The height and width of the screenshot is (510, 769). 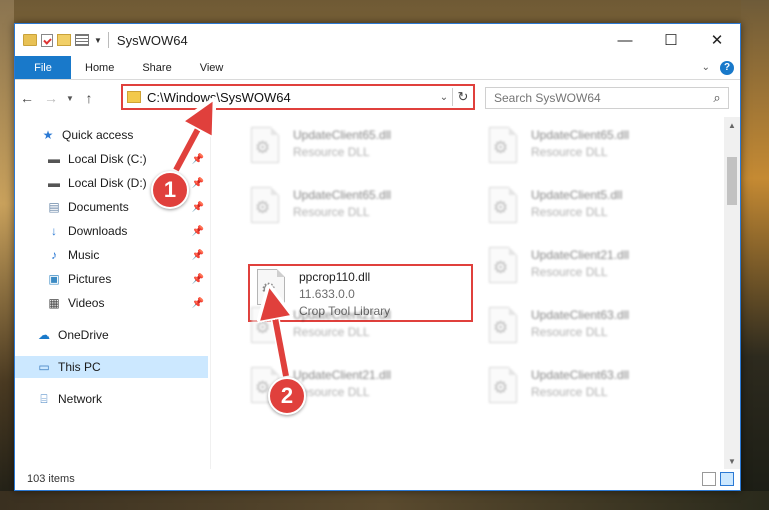 I want to click on cloud-icon: ☁, so click(x=44, y=335).